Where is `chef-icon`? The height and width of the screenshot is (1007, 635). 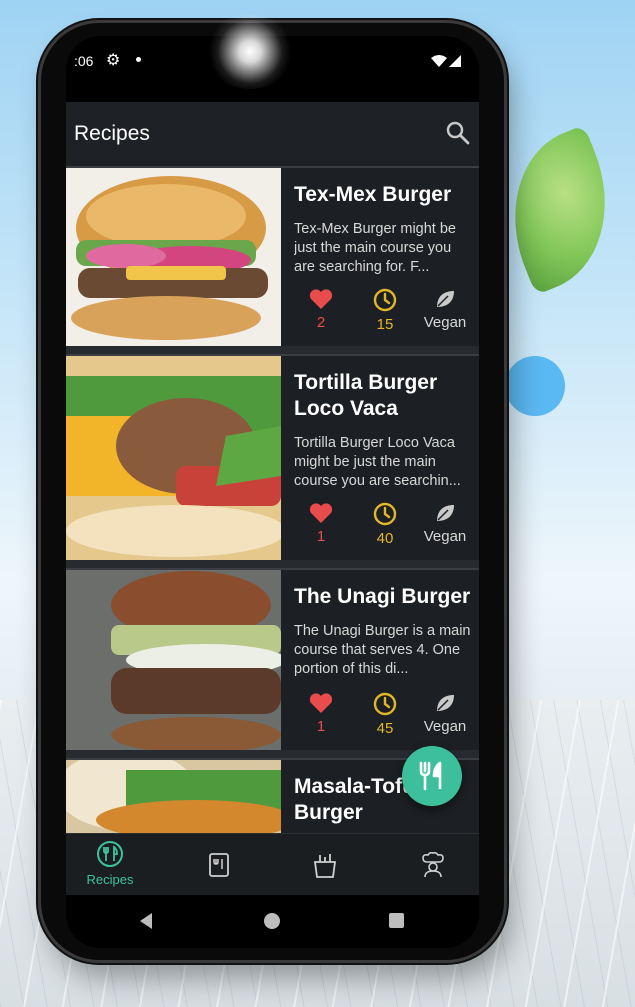 chef-icon is located at coordinates (433, 865).